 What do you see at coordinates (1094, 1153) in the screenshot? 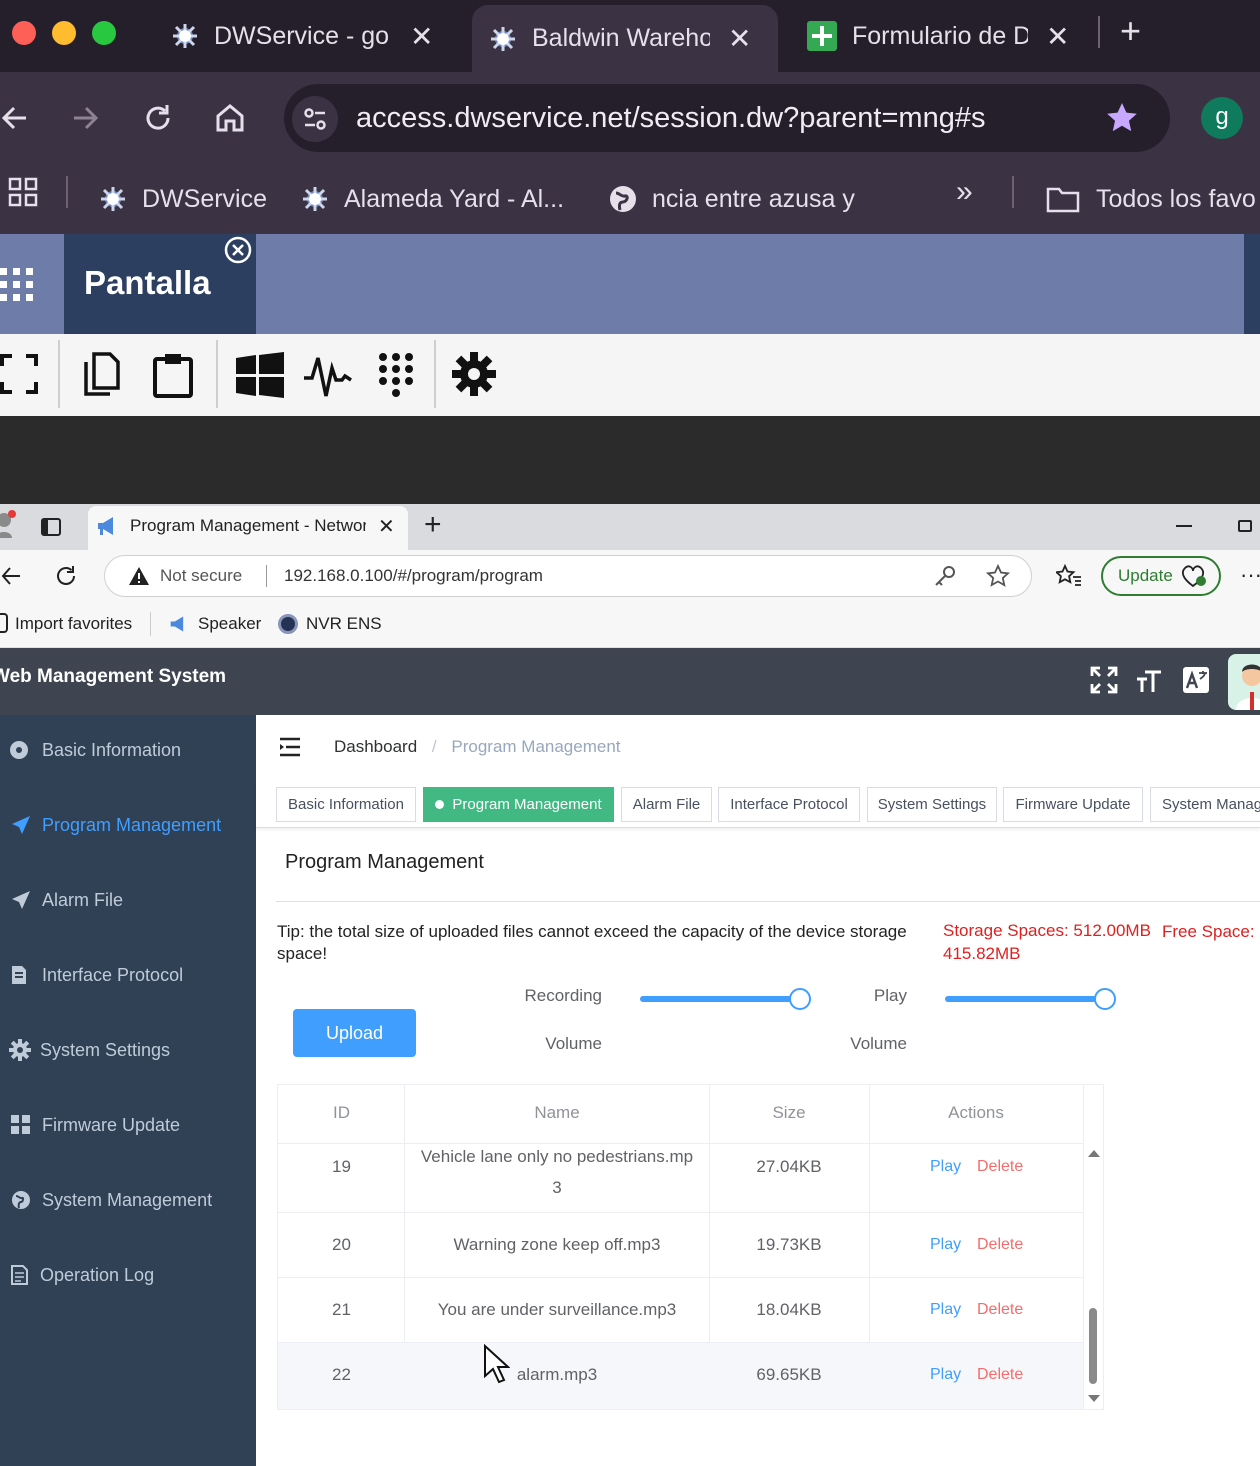
I see `scroll-up-arrow-icon` at bounding box center [1094, 1153].